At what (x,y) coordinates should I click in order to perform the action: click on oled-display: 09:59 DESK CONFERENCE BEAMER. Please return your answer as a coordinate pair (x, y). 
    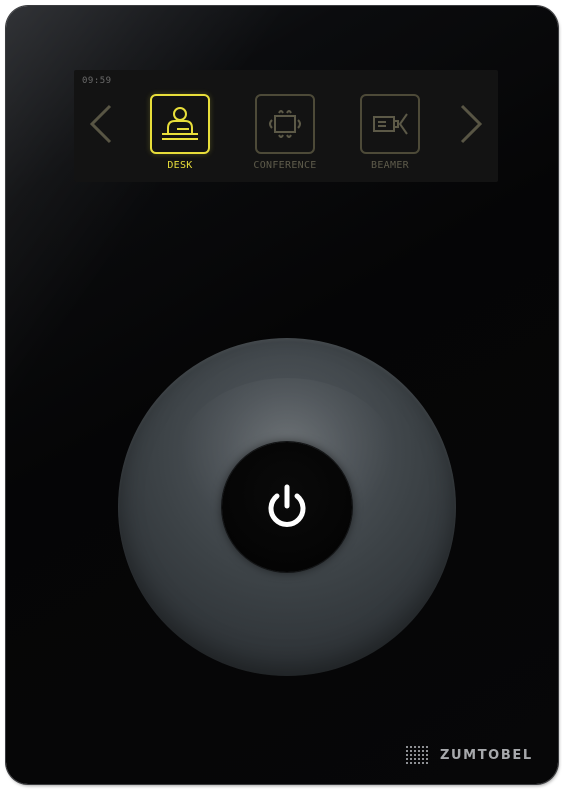
    Looking at the image, I should click on (286, 126).